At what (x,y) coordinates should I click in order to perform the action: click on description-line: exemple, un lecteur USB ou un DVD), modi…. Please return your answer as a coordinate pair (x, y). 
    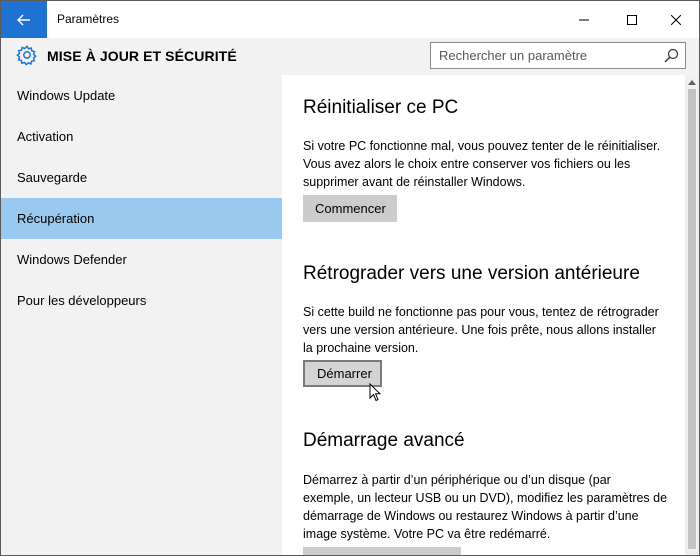
    Looking at the image, I should click on (485, 498).